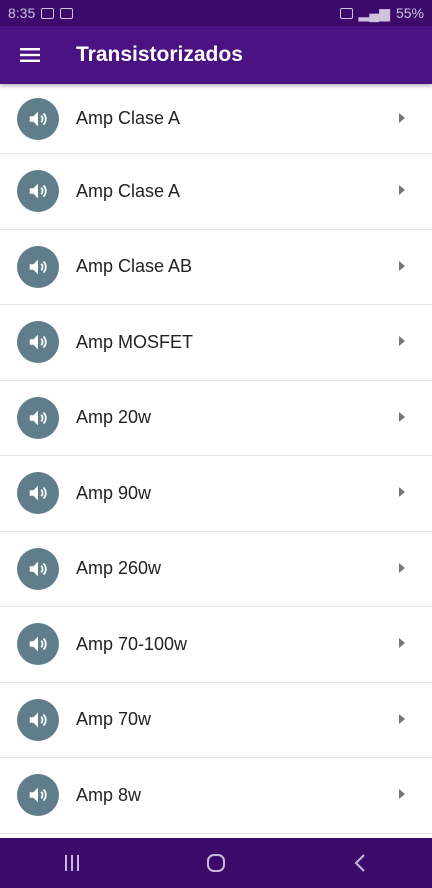 The height and width of the screenshot is (888, 432). I want to click on battery-level: 55%, so click(409, 13).